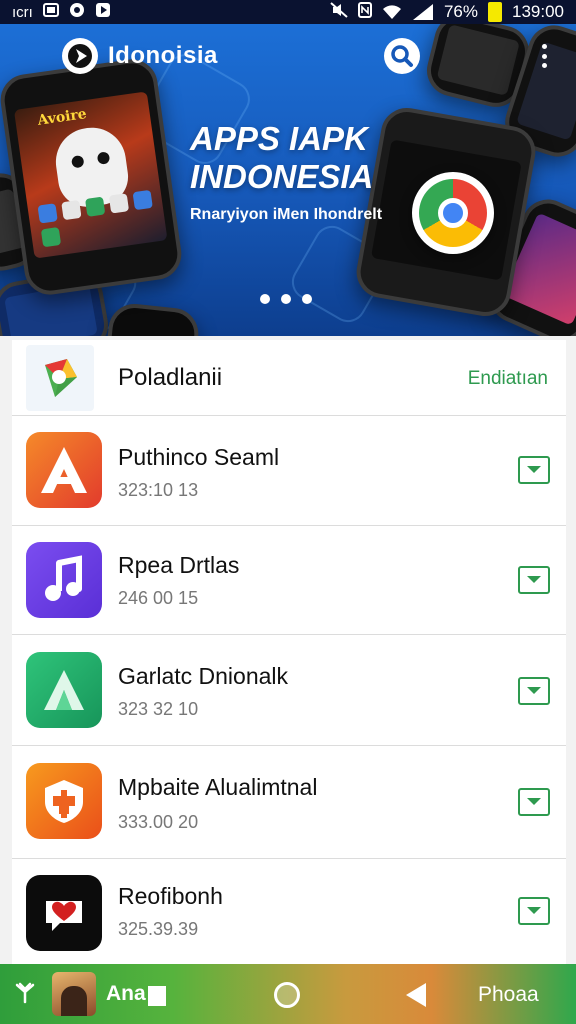  I want to click on app-size: 323 32 10, so click(158, 709).